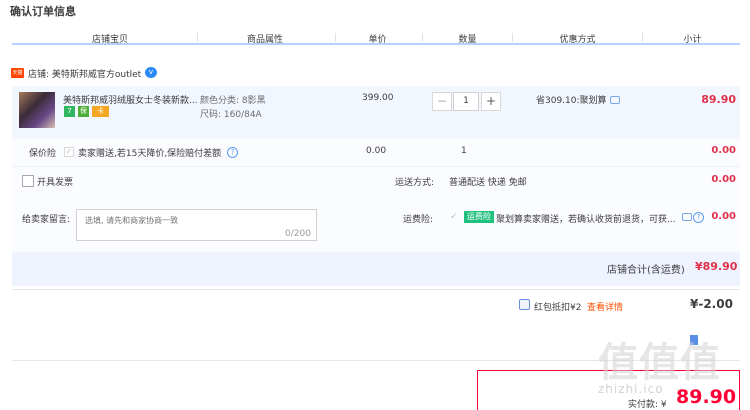  Describe the element at coordinates (711, 304) in the screenshot. I see `red-packet-value: ¥-2.00` at that location.